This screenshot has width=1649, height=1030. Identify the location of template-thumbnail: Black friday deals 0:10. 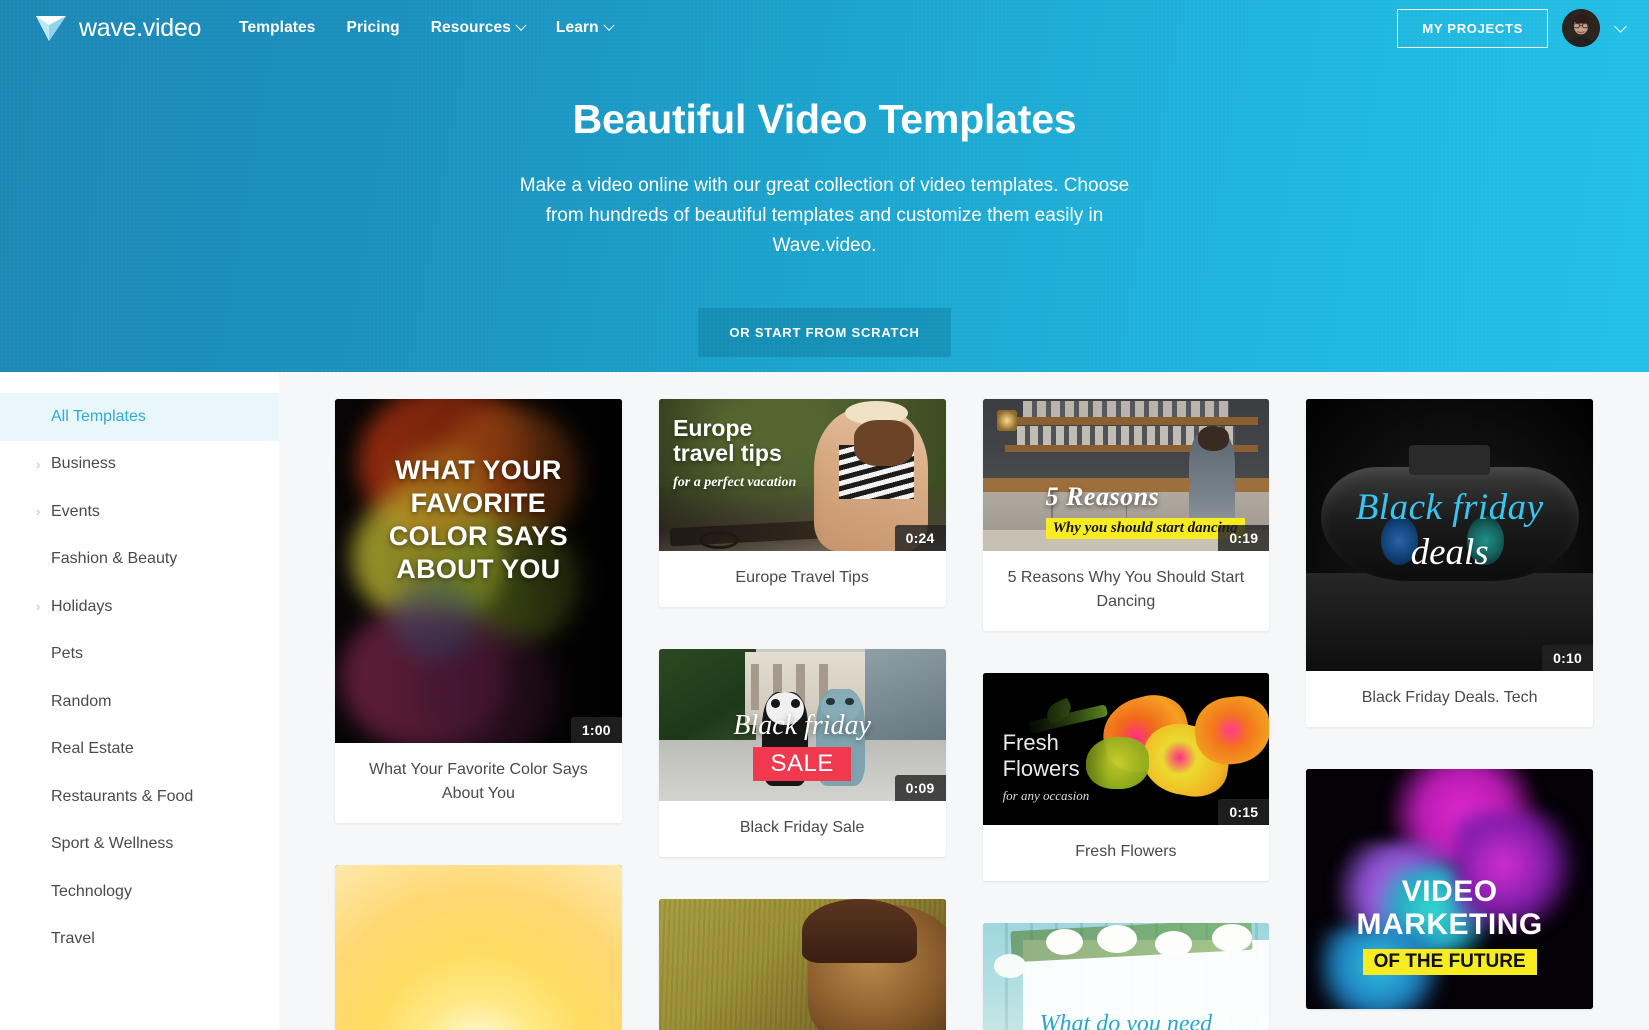
(1449, 535).